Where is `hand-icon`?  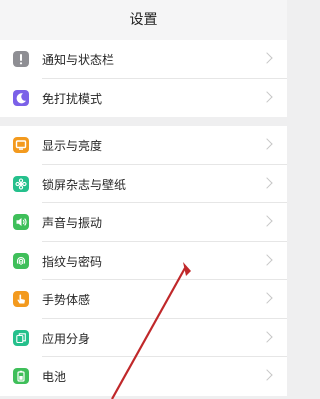
hand-icon is located at coordinates (21, 299).